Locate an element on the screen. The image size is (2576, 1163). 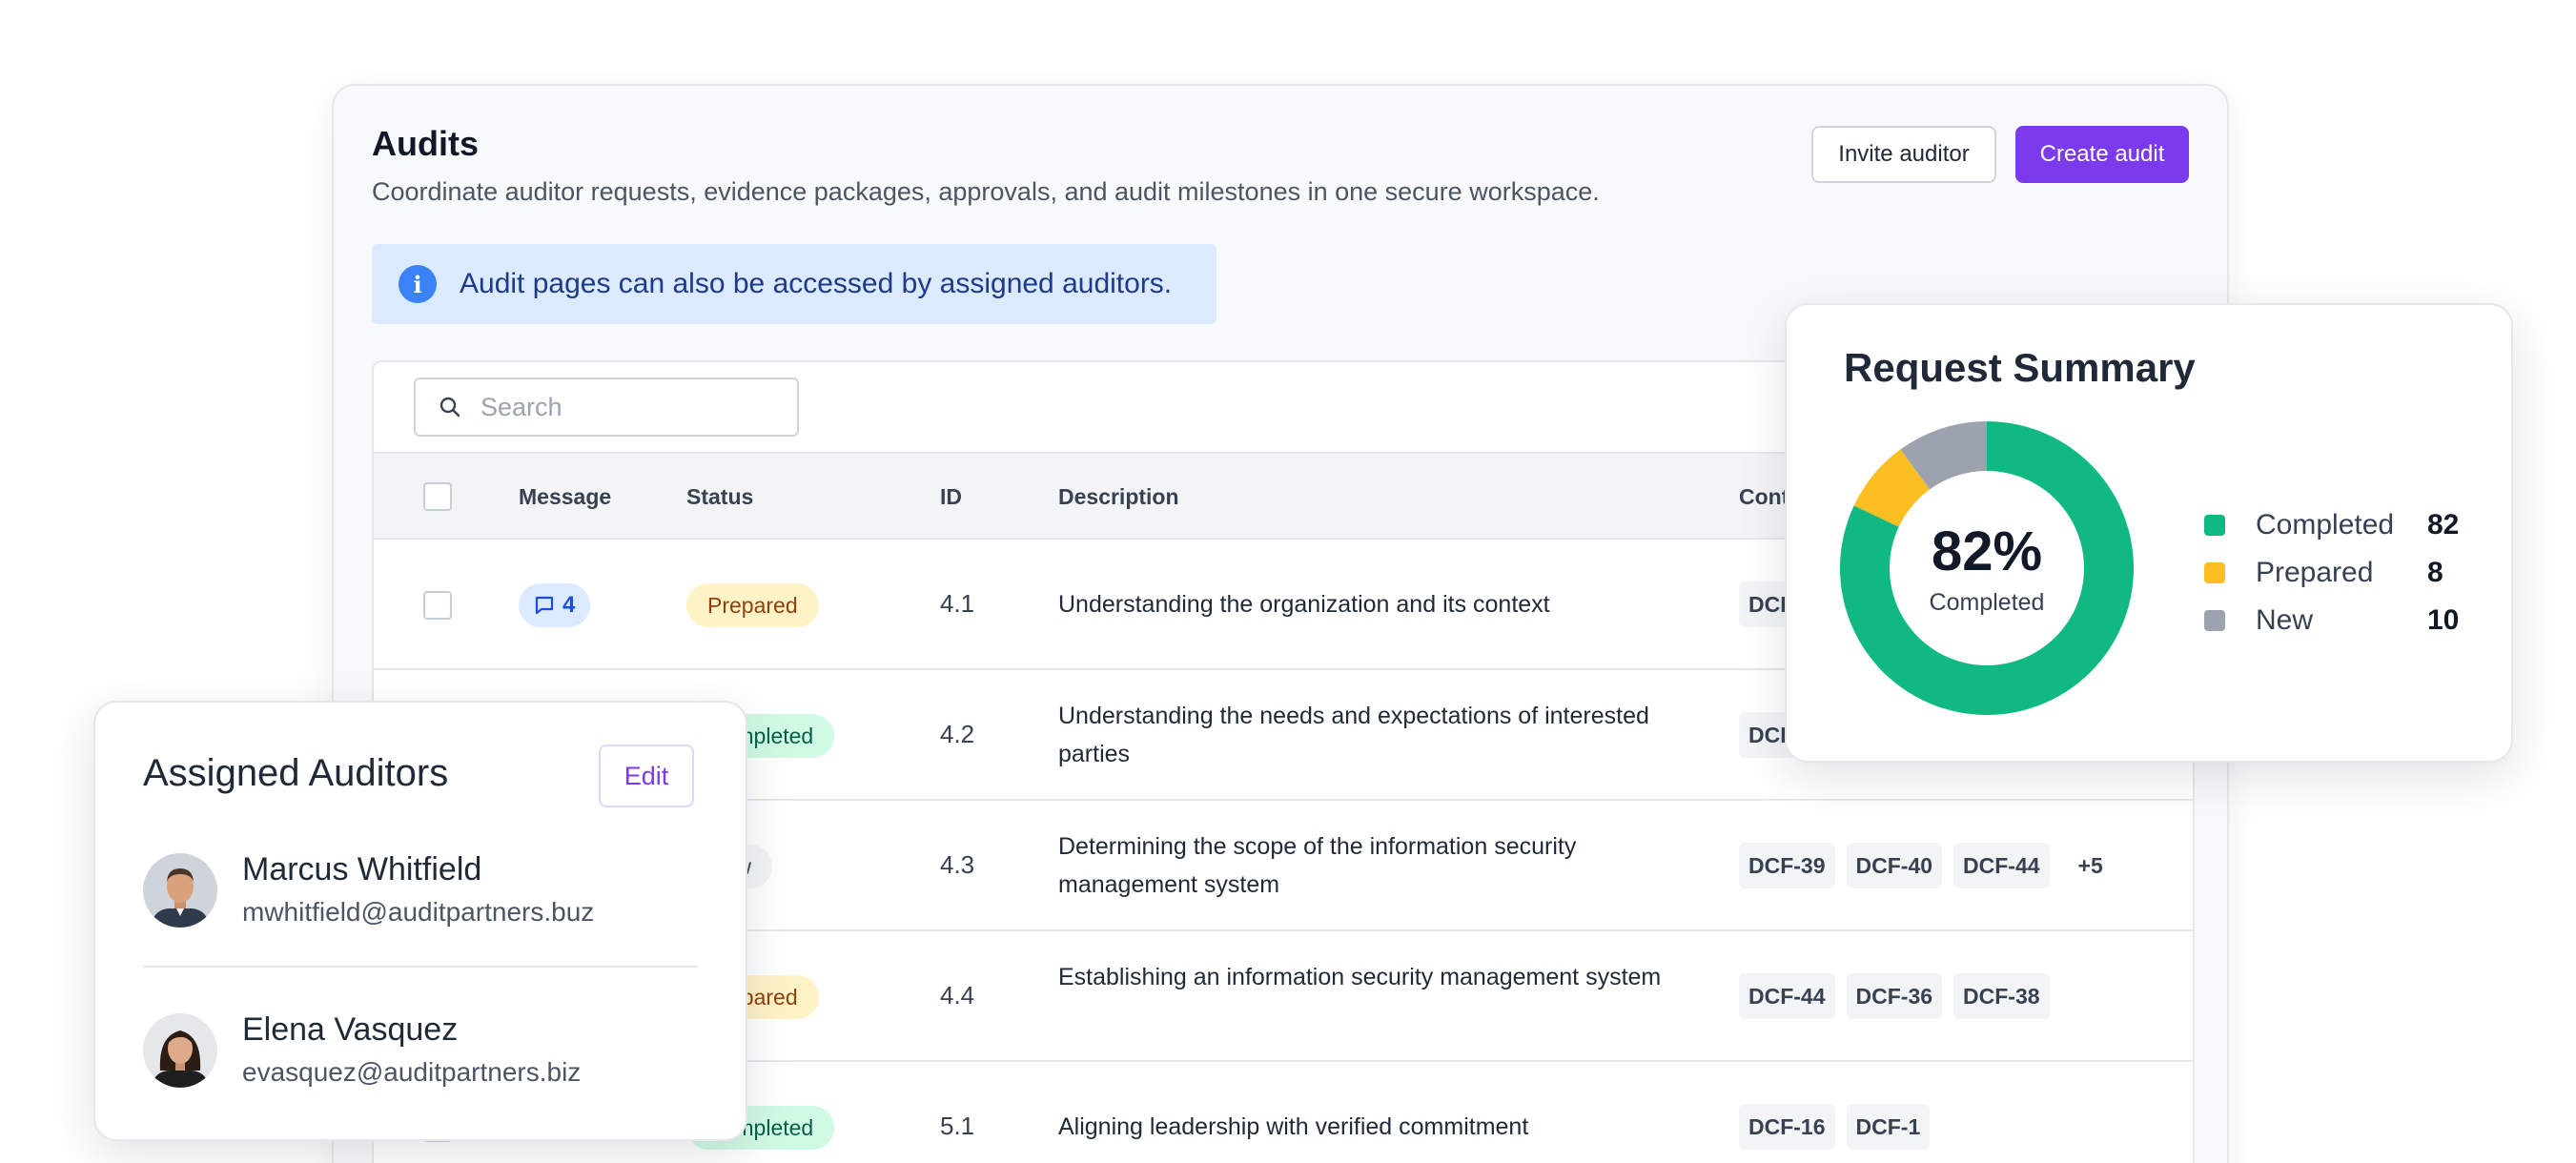
search-input is located at coordinates (623, 407).